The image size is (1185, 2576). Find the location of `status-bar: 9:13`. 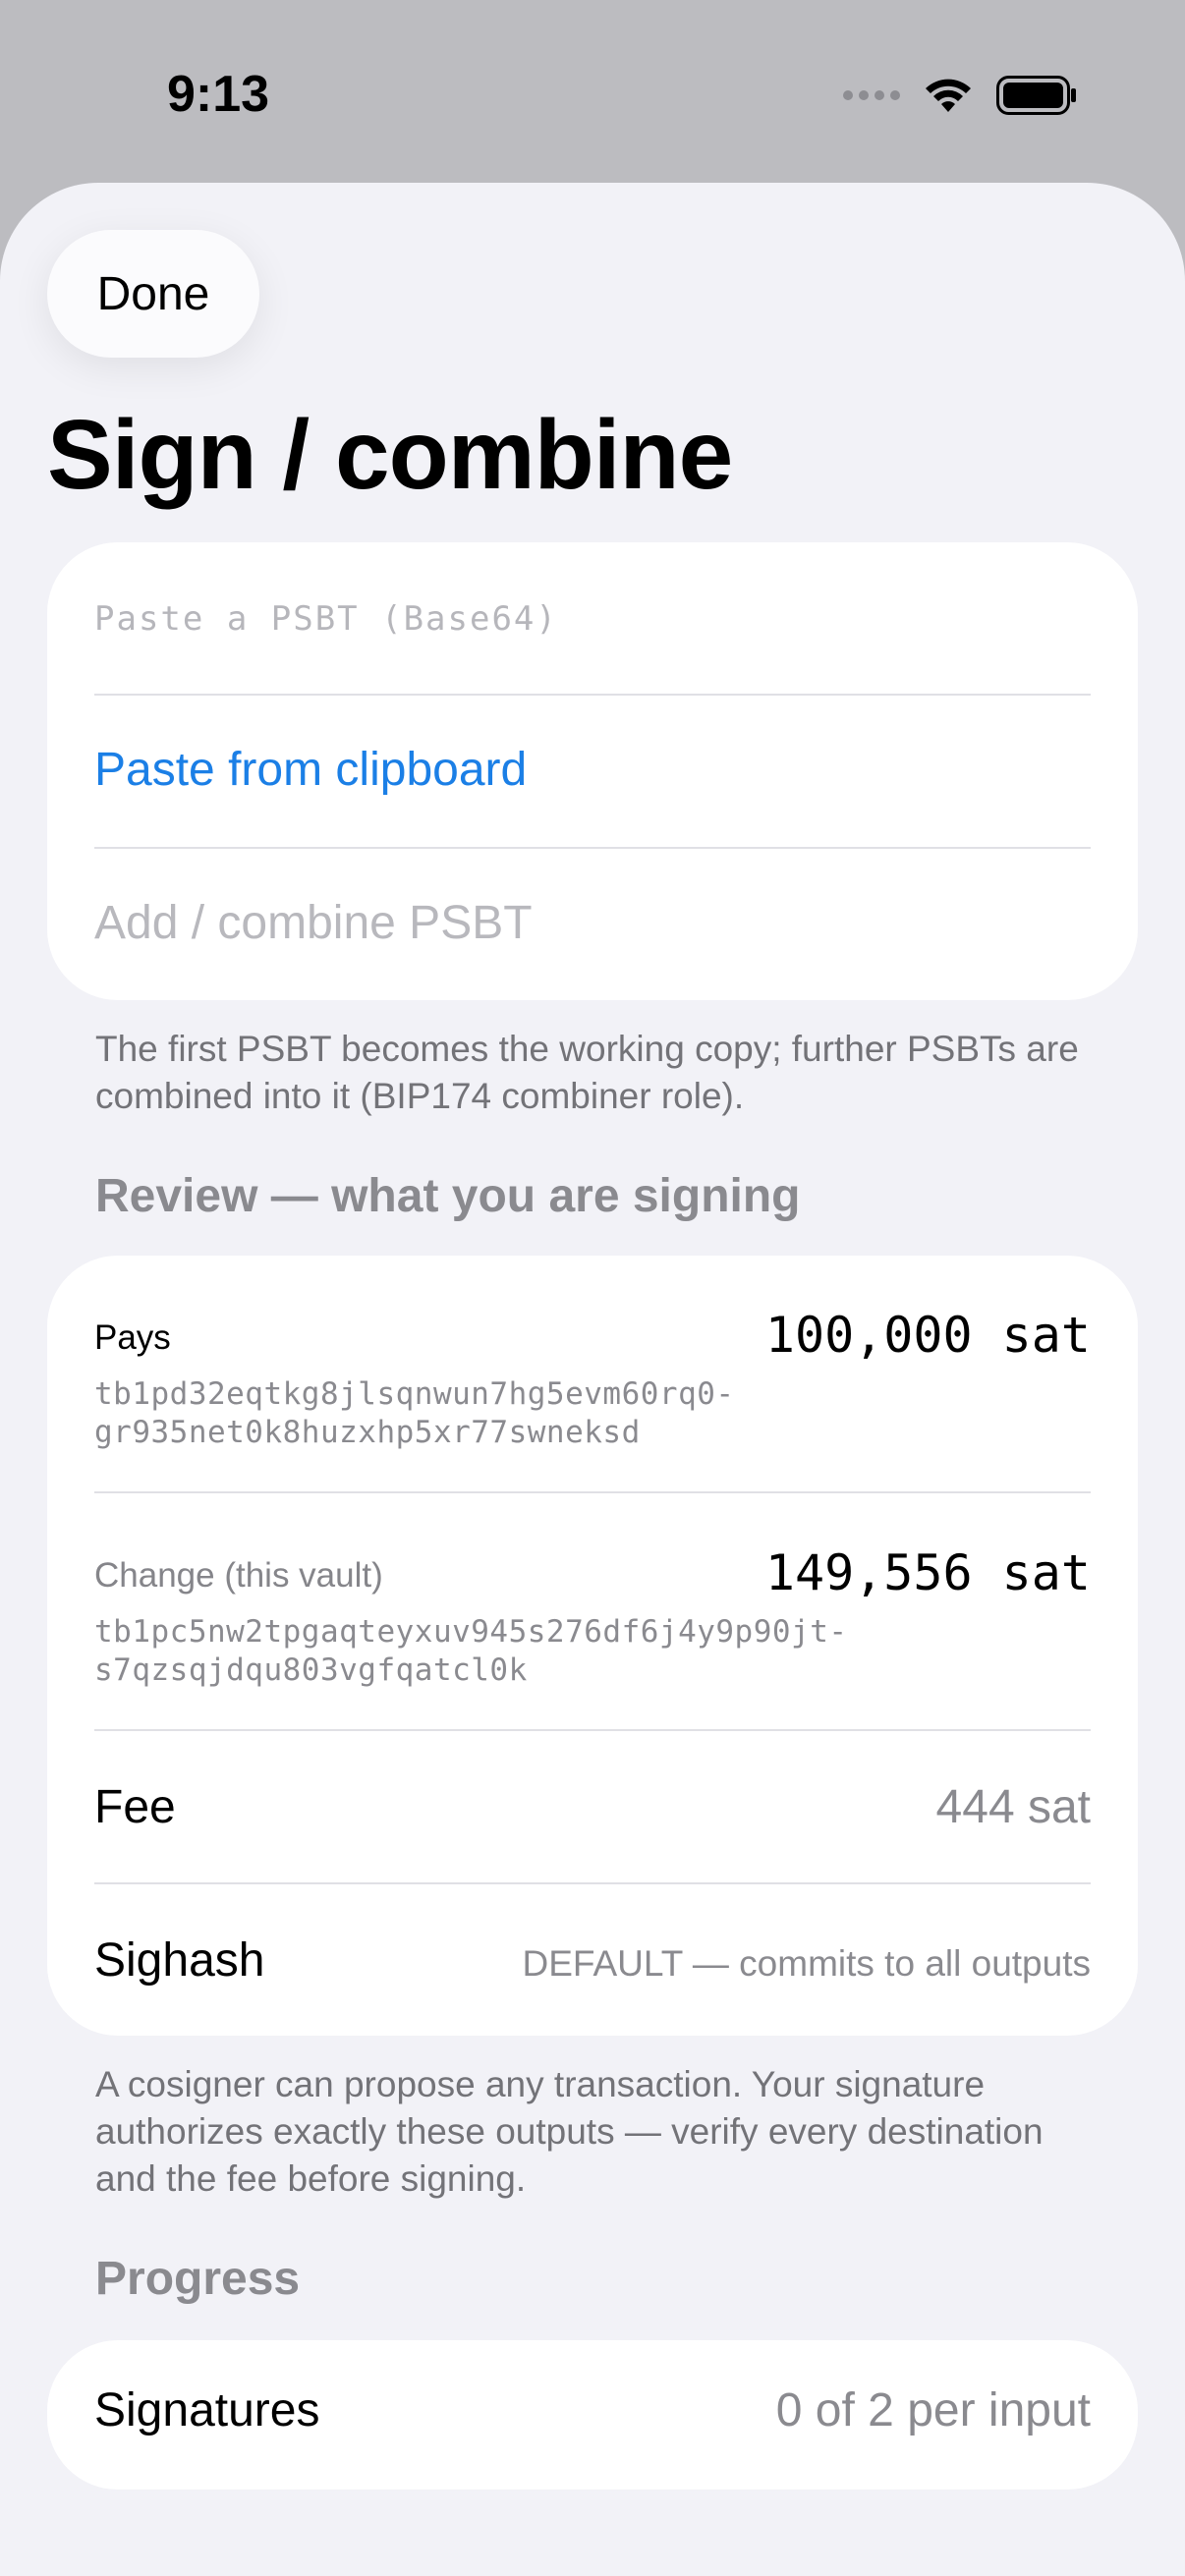

status-bar: 9:13 is located at coordinates (592, 93).